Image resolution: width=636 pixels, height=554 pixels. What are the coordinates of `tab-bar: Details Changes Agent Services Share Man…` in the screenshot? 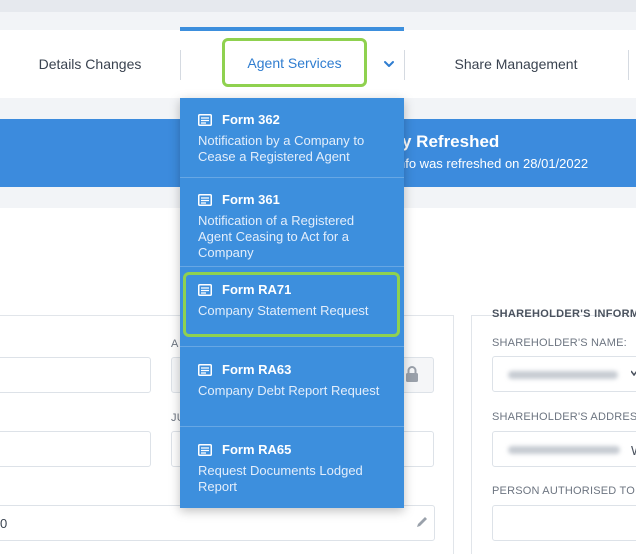 It's located at (318, 64).